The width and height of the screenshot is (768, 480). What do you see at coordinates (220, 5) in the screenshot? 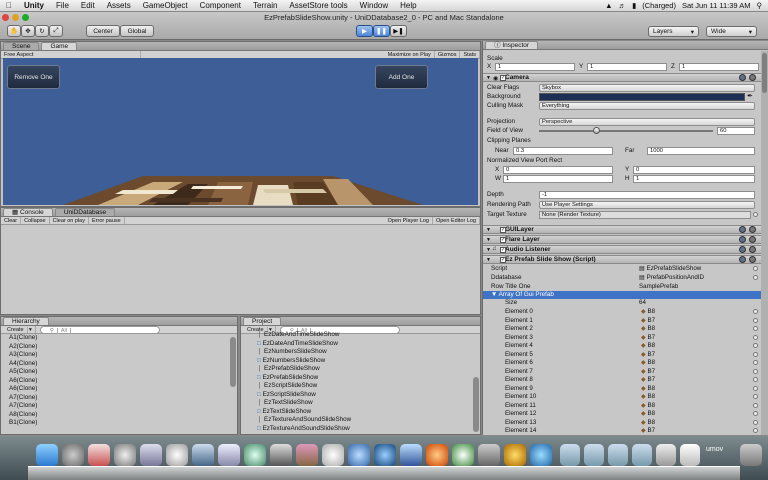
I see `menu-component: Component` at bounding box center [220, 5].